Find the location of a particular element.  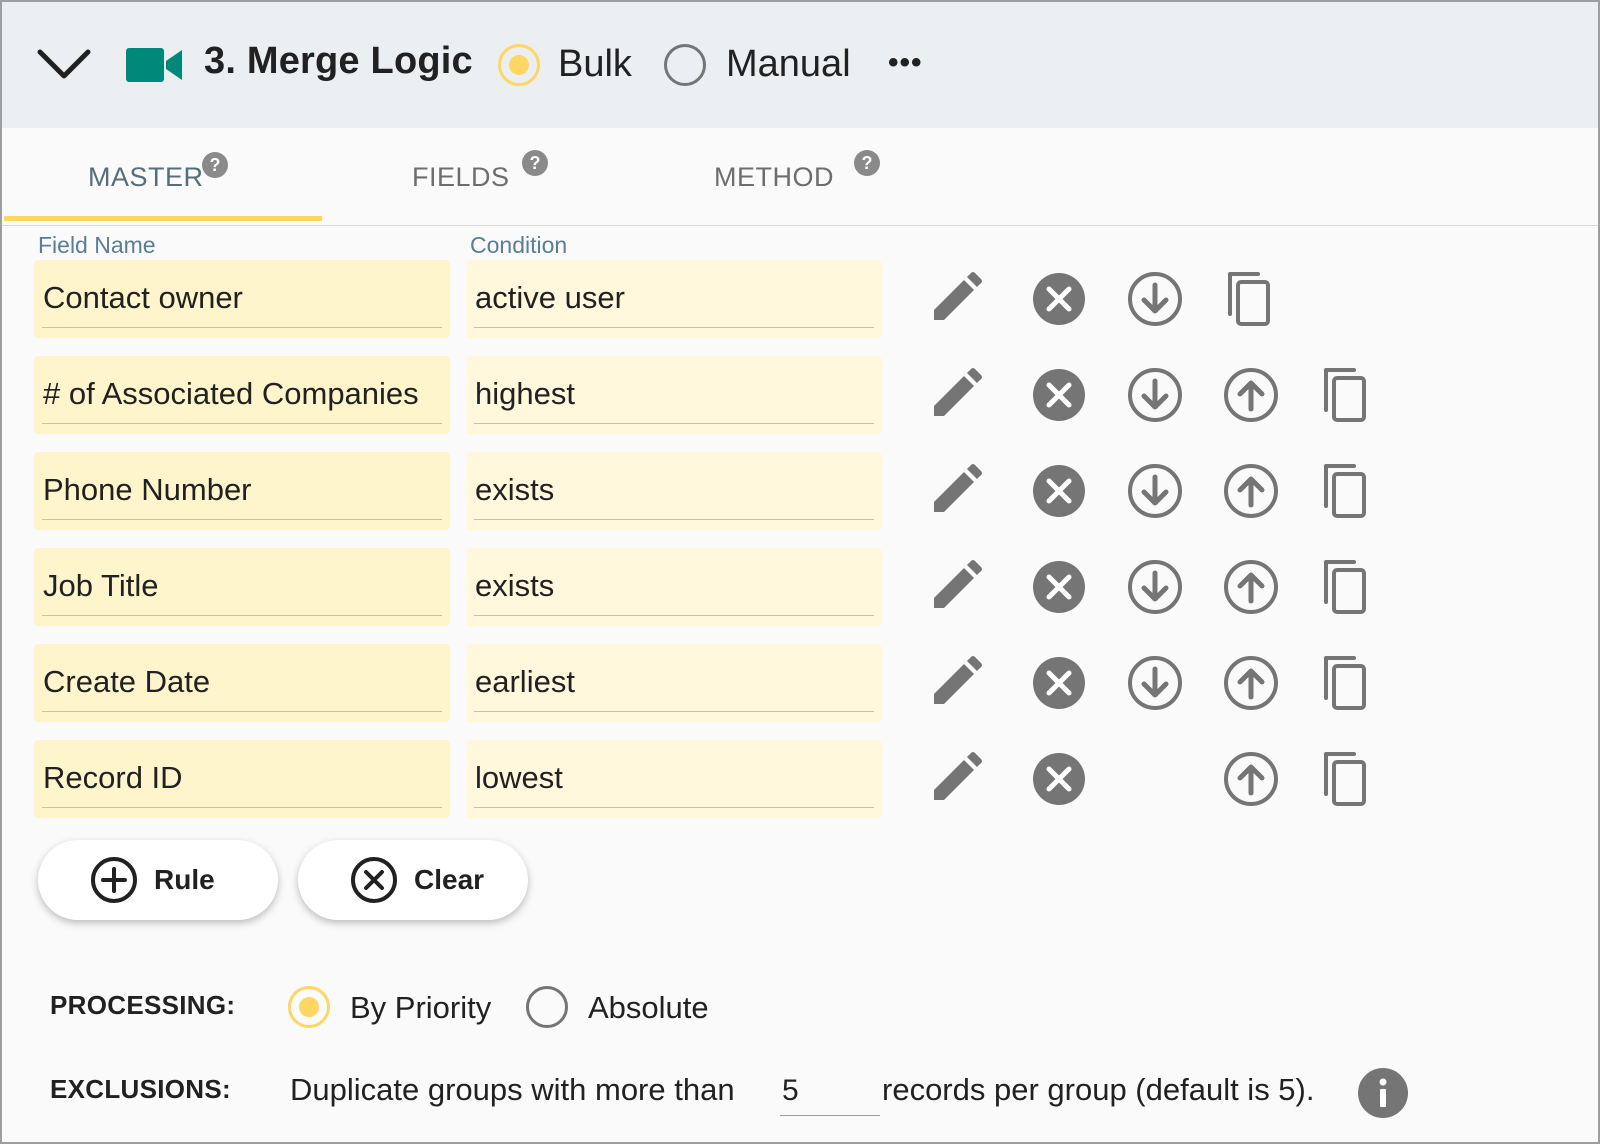

tab-fields: FIELDS is located at coordinates (461, 177).